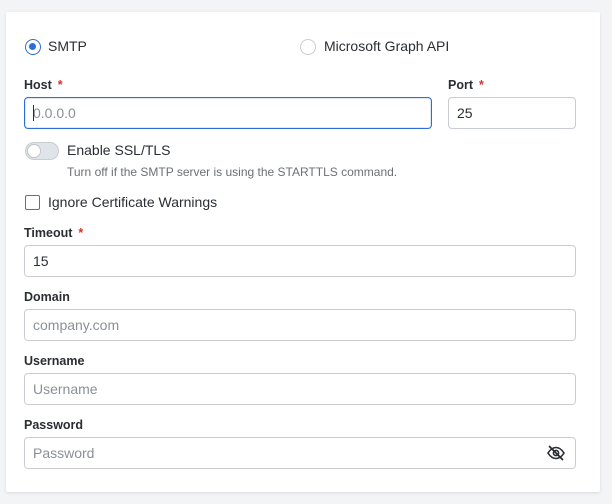  What do you see at coordinates (60, 85) in the screenshot?
I see `host-required-mark: *` at bounding box center [60, 85].